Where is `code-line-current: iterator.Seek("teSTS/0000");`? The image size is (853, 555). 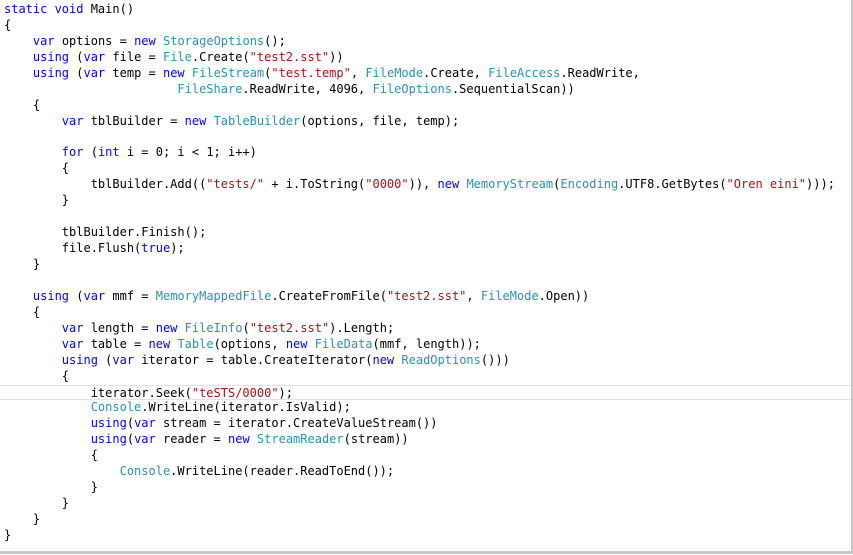
code-line-current: iterator.Seek("teSTS/0000"); is located at coordinates (425, 392).